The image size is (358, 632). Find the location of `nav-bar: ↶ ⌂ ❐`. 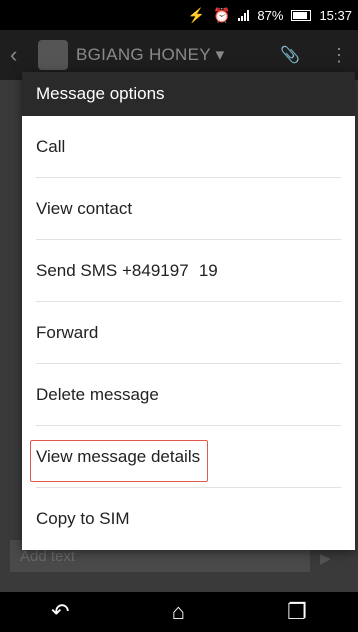

nav-bar: ↶ ⌂ ❐ is located at coordinates (179, 612).